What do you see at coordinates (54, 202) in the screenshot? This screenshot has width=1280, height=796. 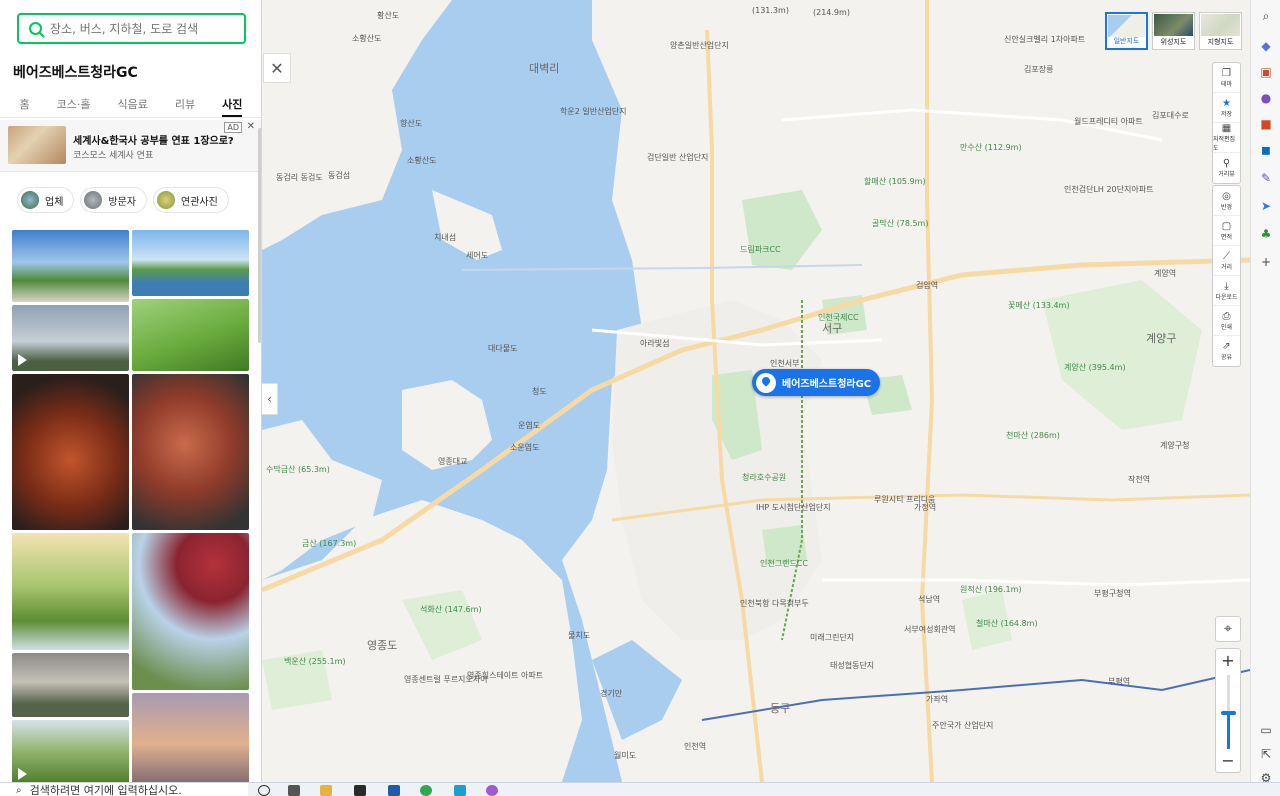 I see `filter-label: 업체` at bounding box center [54, 202].